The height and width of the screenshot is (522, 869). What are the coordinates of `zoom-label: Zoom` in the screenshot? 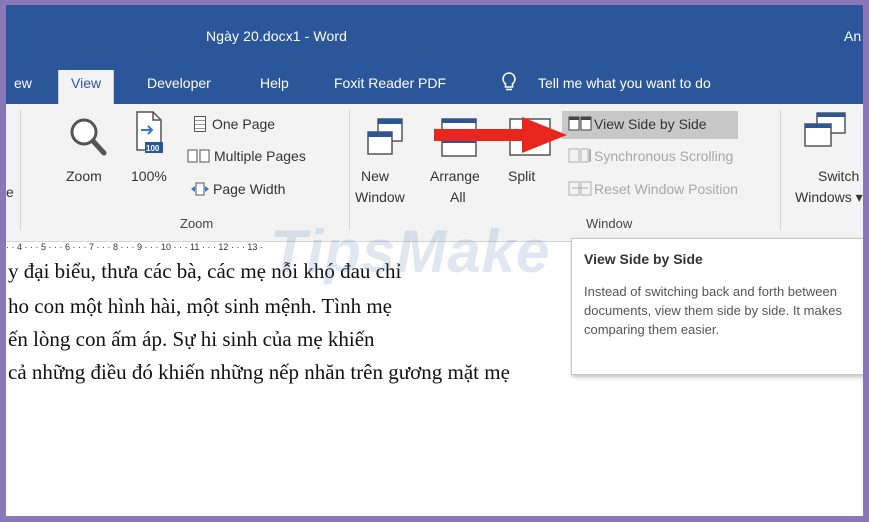 It's located at (84, 176).